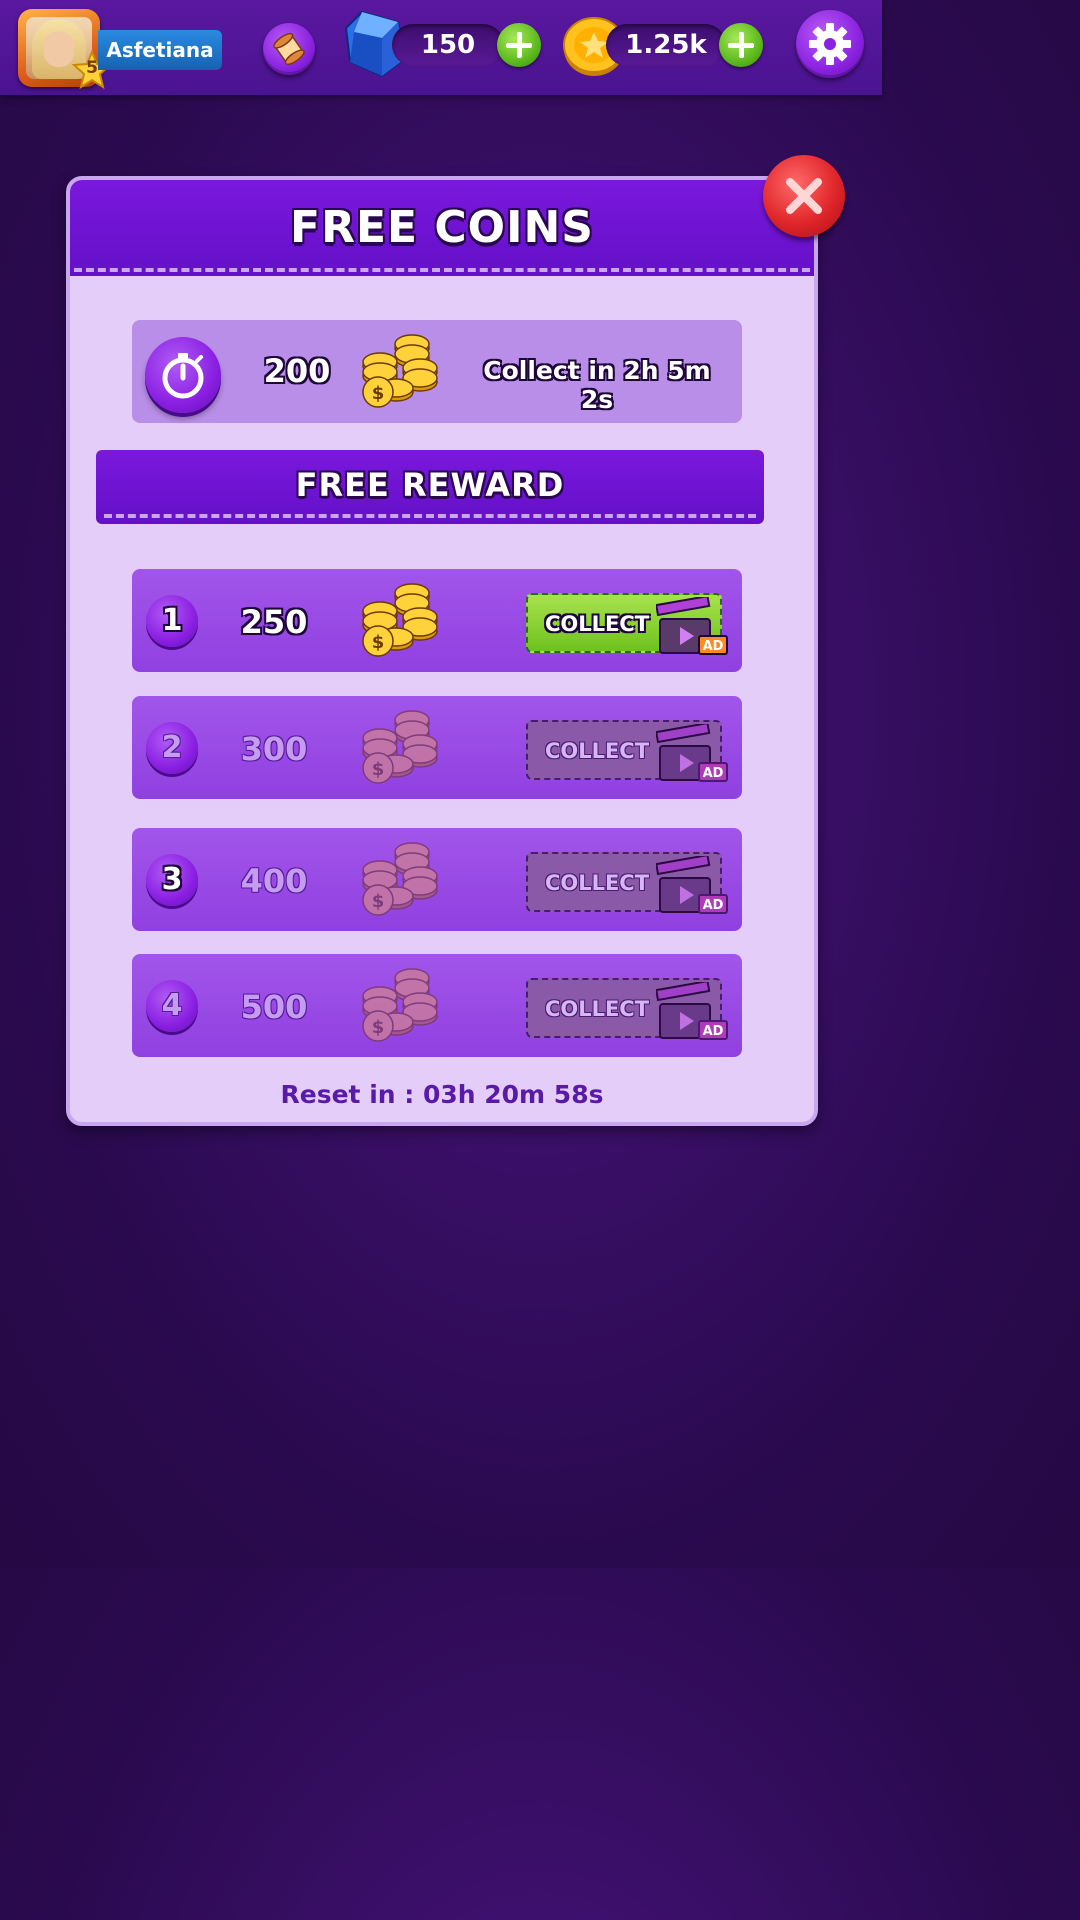  I want to click on collect-button-3: COLLECT AD, so click(627, 883).